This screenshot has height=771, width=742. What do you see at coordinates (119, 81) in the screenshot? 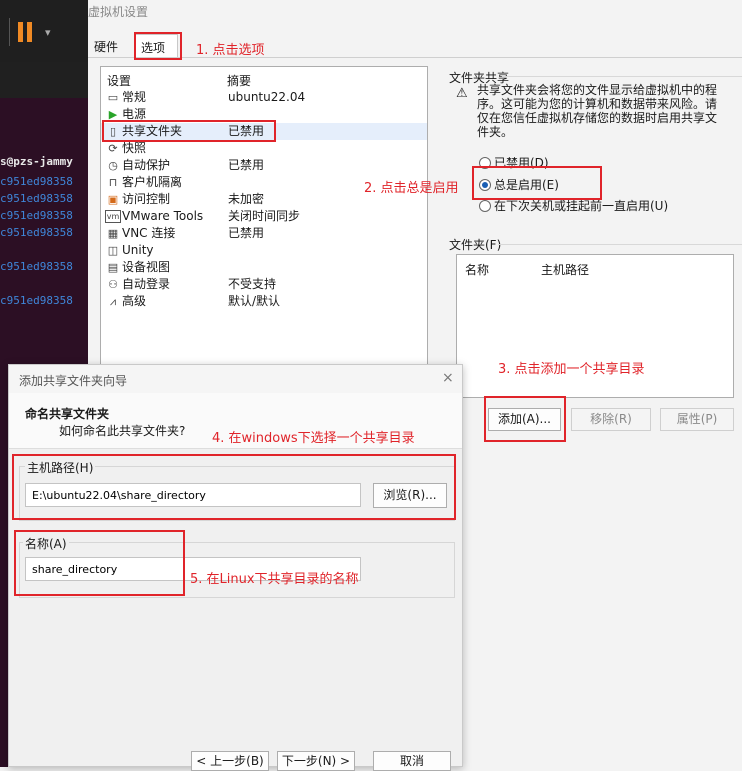
I see `column-header-setting: 设置` at bounding box center [119, 81].